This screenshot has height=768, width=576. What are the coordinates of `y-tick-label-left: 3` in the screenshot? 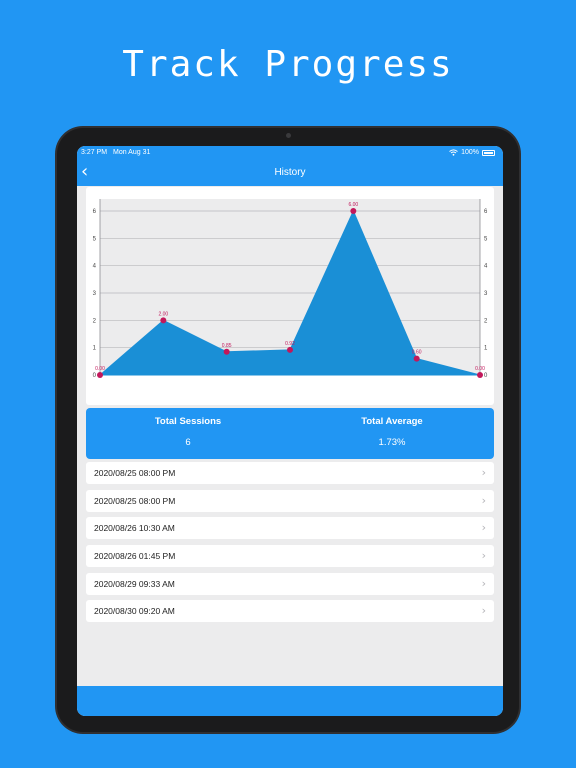 It's located at (95, 294).